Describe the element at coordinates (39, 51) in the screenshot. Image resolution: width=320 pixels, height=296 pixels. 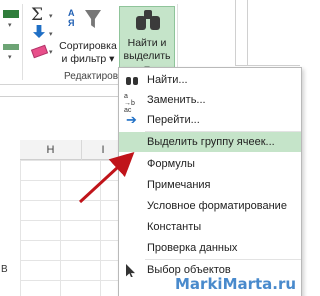
I see `clear-icon` at that location.